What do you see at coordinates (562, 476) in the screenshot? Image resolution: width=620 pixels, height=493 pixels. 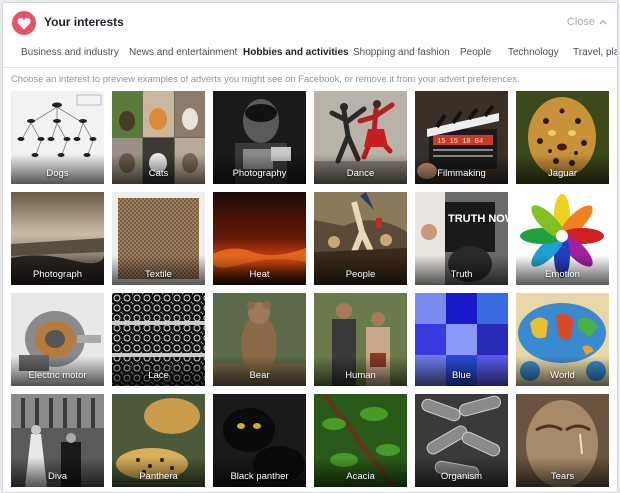 I see `interest-label: Tears` at bounding box center [562, 476].